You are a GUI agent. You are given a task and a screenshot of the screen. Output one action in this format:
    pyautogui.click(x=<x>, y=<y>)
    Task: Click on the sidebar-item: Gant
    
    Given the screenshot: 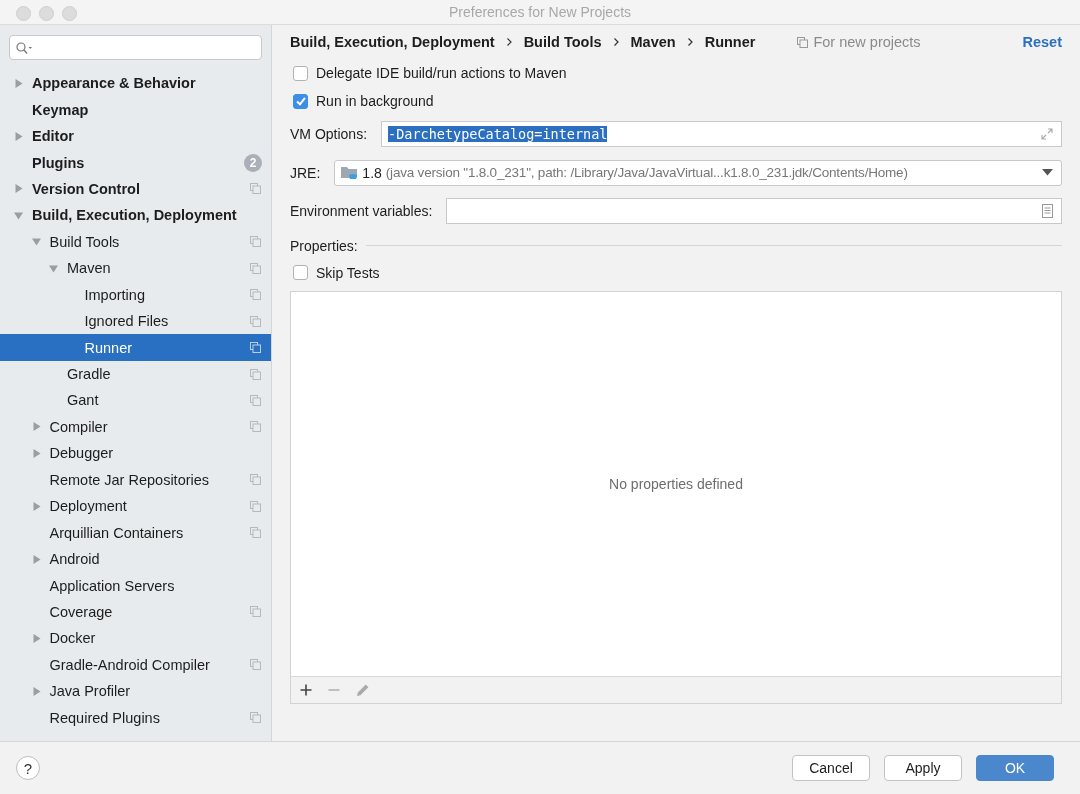 What is the action you would take?
    pyautogui.click(x=135, y=400)
    